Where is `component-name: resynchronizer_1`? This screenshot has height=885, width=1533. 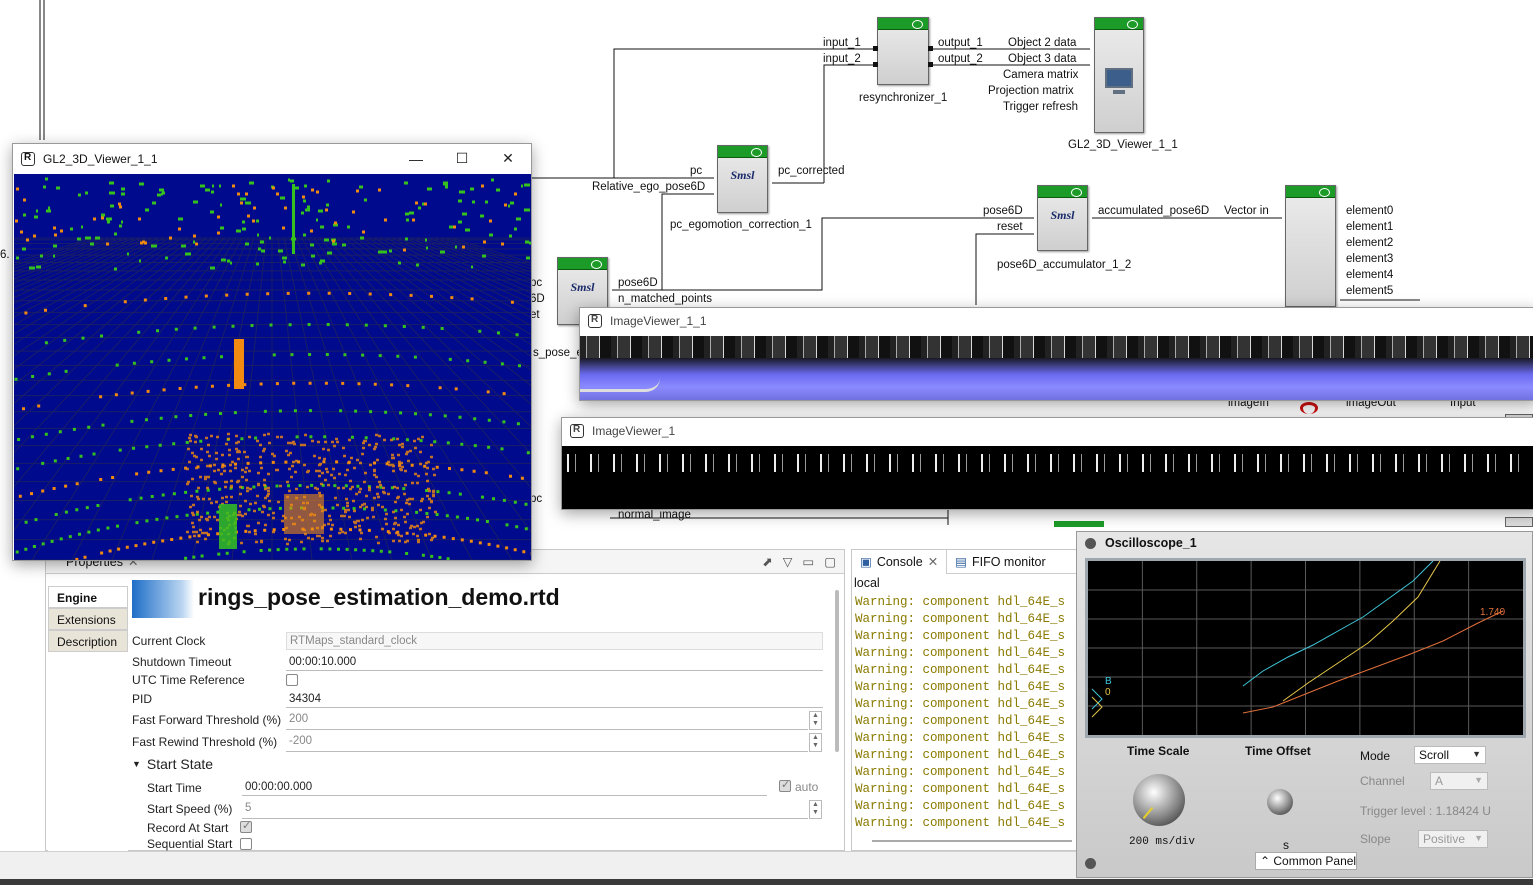 component-name: resynchronizer_1 is located at coordinates (903, 98).